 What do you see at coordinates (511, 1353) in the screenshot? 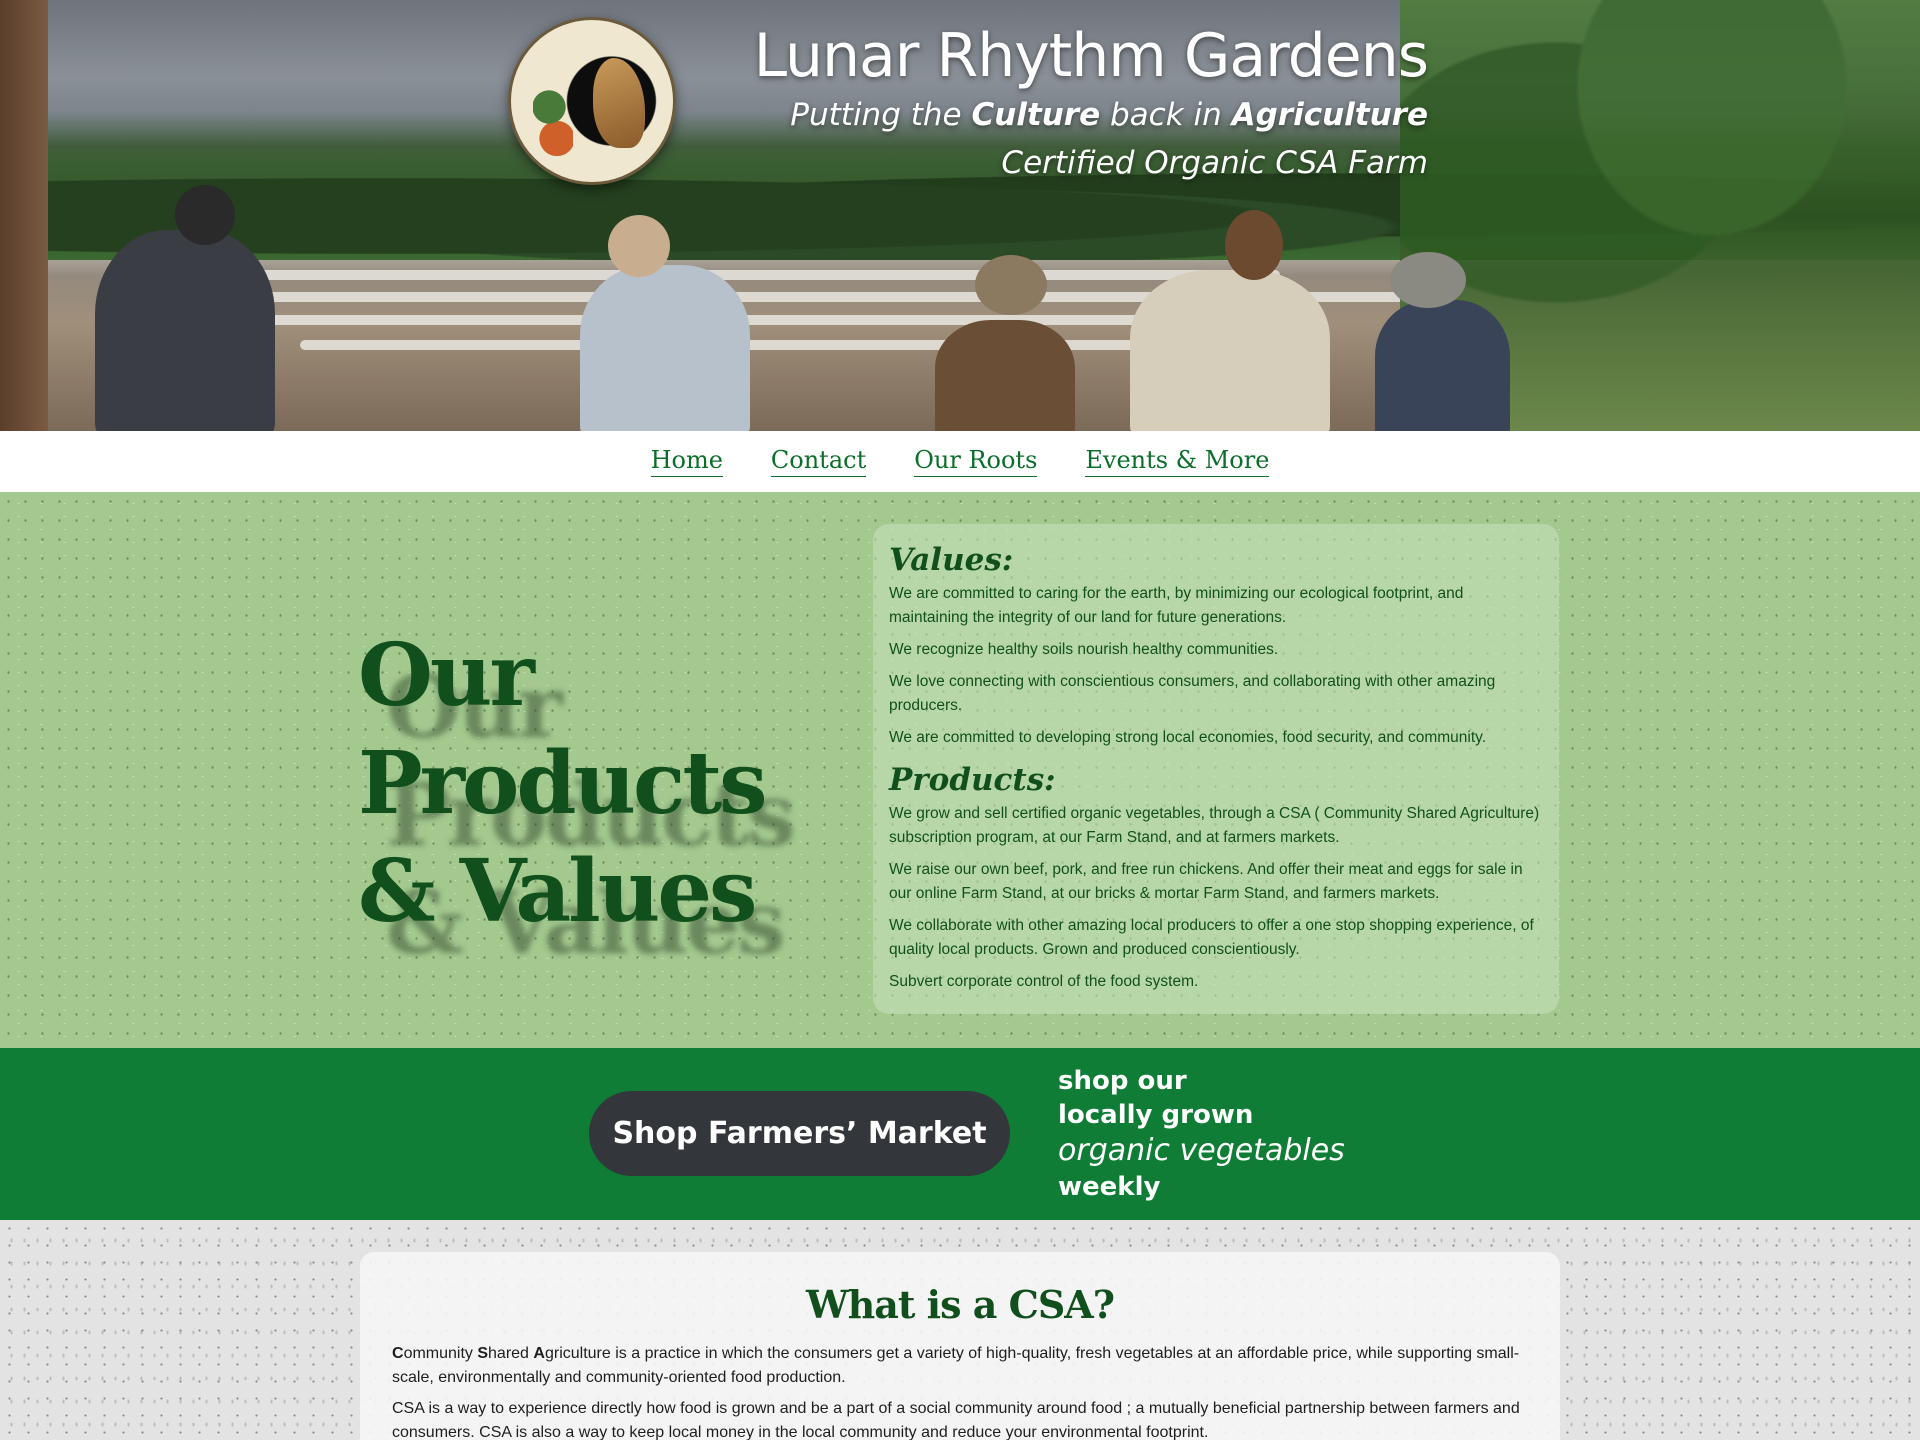
I see `csa-text: hared` at bounding box center [511, 1353].